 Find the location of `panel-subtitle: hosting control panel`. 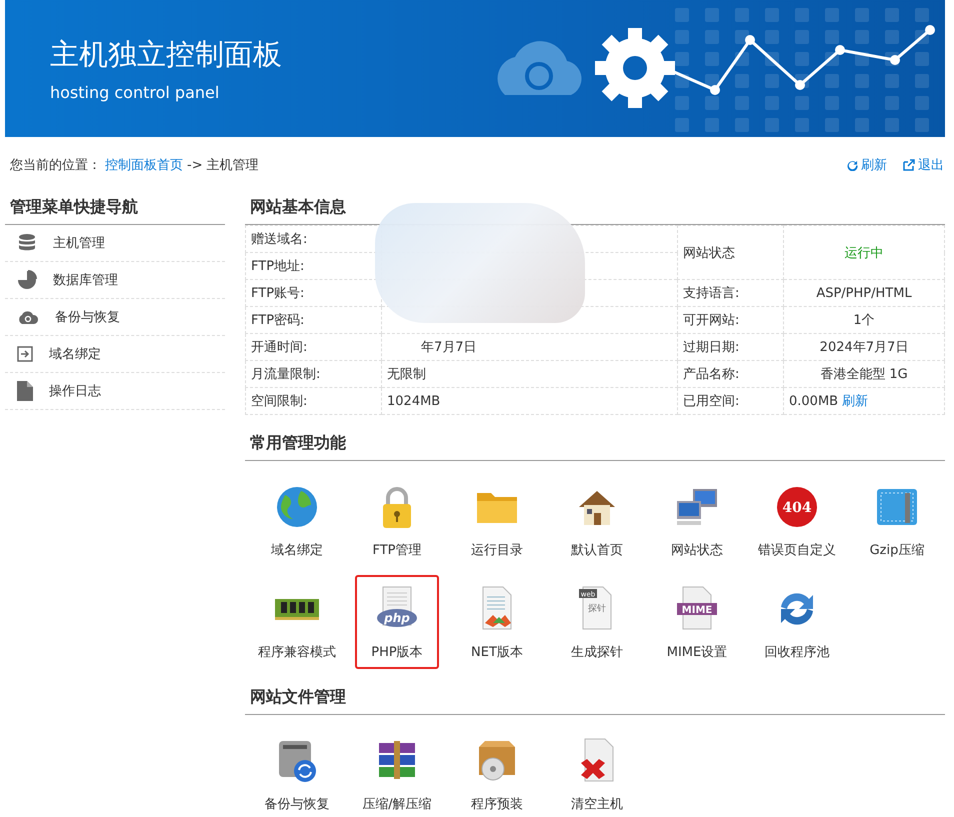

panel-subtitle: hosting control panel is located at coordinates (135, 92).